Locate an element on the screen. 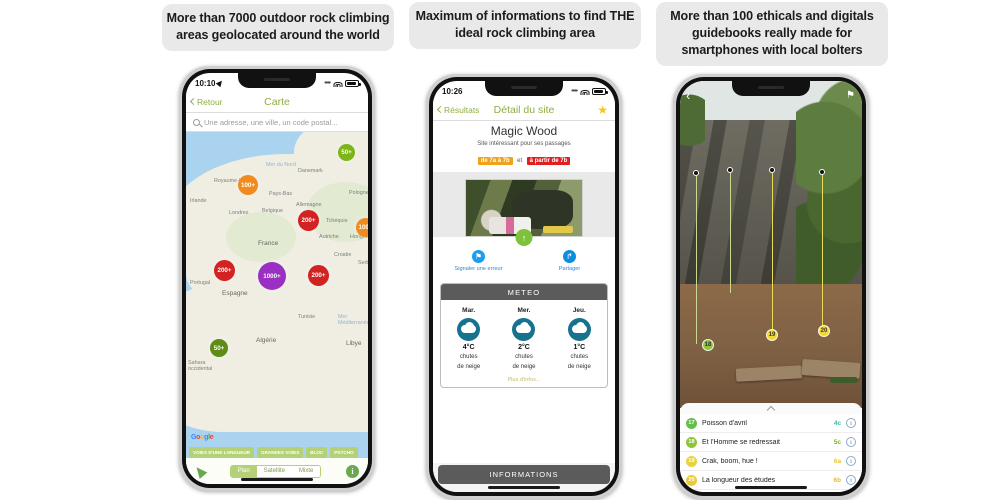 The width and height of the screenshot is (1000, 500). filter-chip-single-pitch: VOIES D'UNE LONGUEUR is located at coordinates (221, 452).